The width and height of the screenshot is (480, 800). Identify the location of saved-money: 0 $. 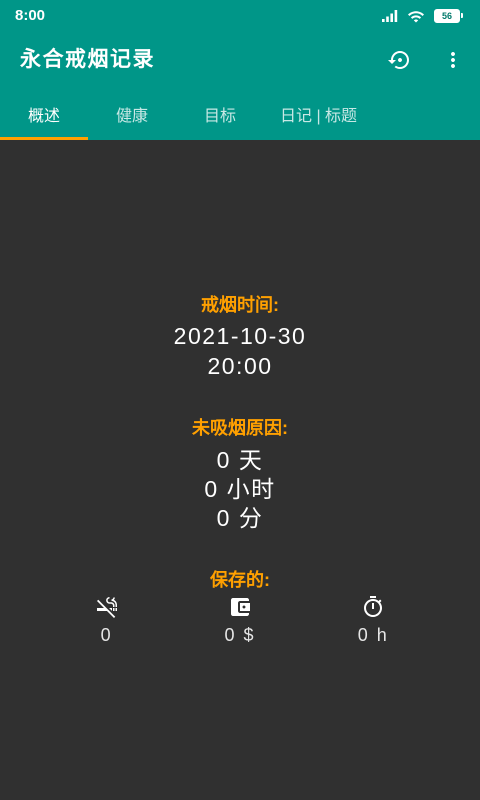
(239, 621).